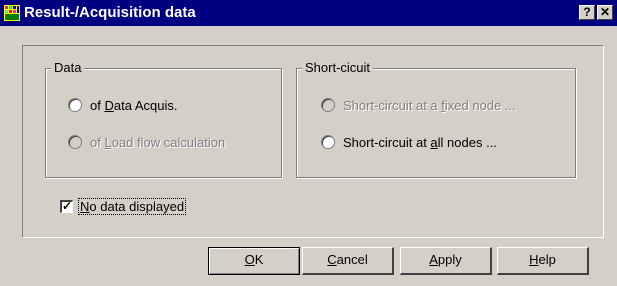  I want to click on radio-load-flow: of Load flow calculation, so click(146, 142).